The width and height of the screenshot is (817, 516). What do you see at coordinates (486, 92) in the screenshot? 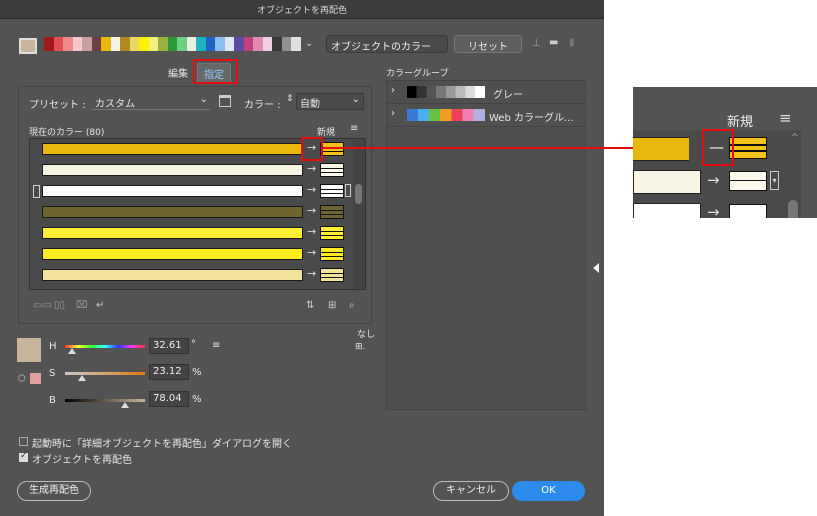
I see `color-group-row: › グレー` at bounding box center [486, 92].